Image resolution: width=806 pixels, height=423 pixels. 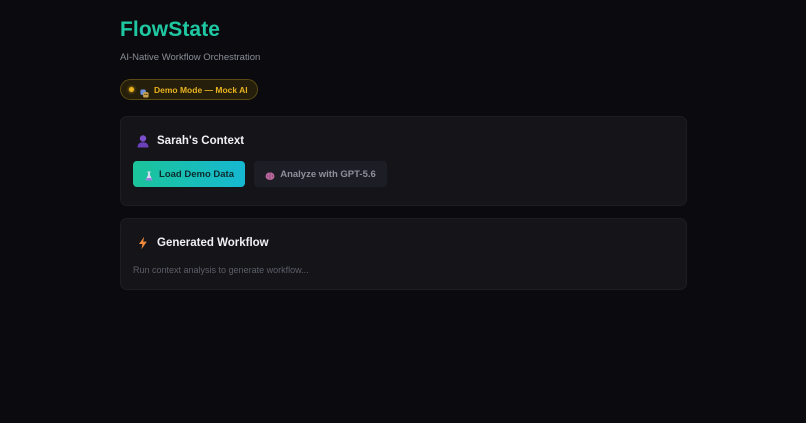 What do you see at coordinates (143, 141) in the screenshot?
I see `person-icon` at bounding box center [143, 141].